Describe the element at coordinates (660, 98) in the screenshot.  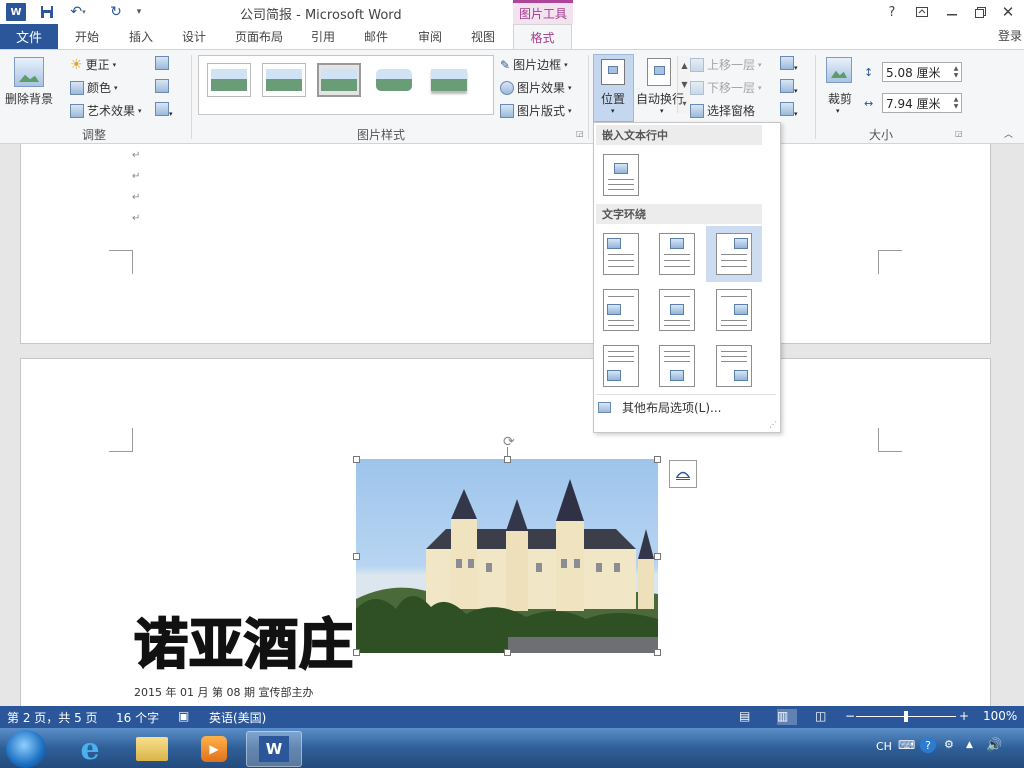
I see `wrap-text-button: 自动换行` at that location.